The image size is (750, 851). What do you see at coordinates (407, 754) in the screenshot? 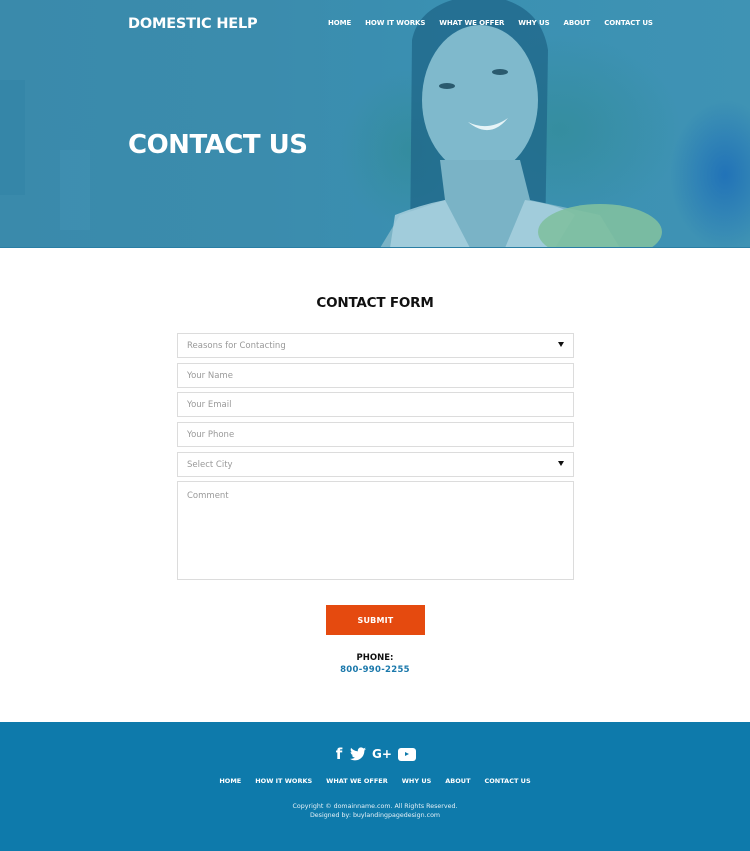
I see `youtube-icon` at bounding box center [407, 754].